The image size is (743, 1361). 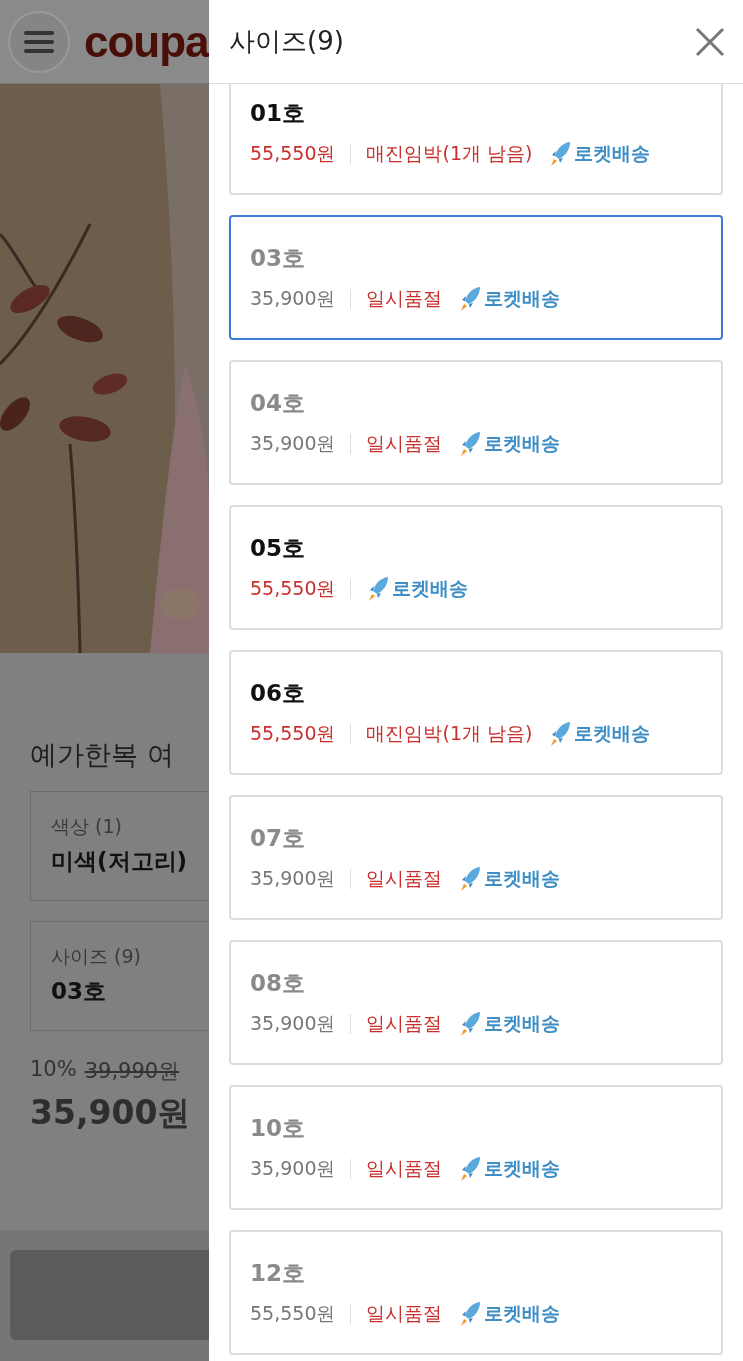 What do you see at coordinates (476, 1292) in the screenshot?
I see `size-option: 12호 55,550원 일시품절 로켓배송` at bounding box center [476, 1292].